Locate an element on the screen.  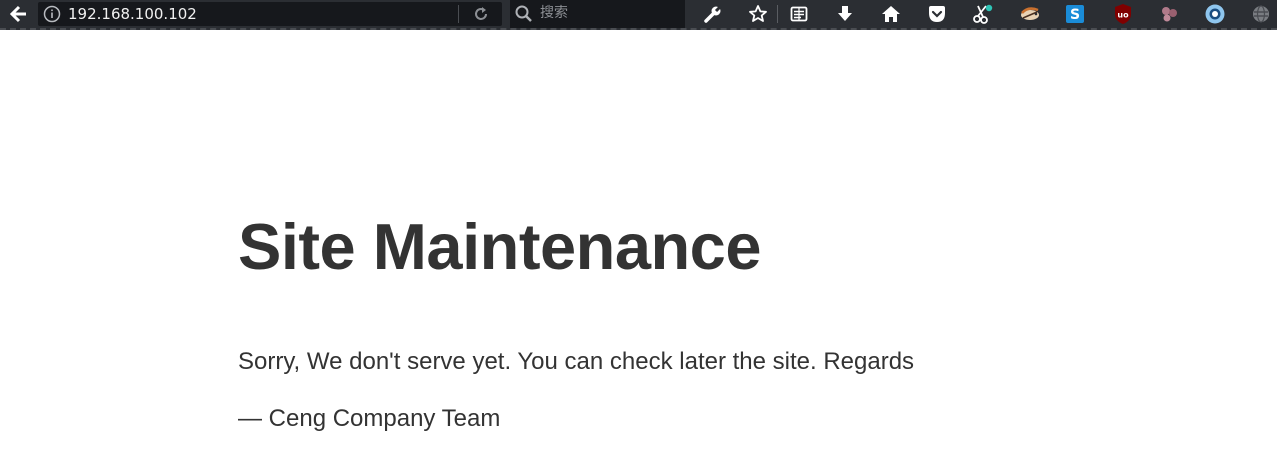
reload-icon is located at coordinates (481, 13).